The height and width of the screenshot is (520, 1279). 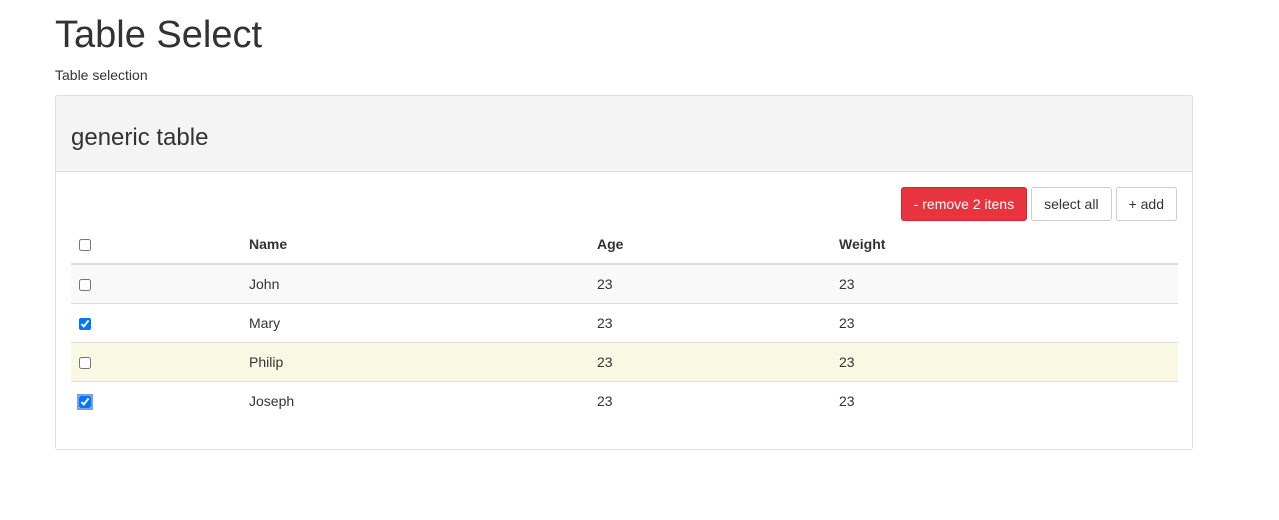 What do you see at coordinates (159, 35) in the screenshot?
I see `page-title: Table Select` at bounding box center [159, 35].